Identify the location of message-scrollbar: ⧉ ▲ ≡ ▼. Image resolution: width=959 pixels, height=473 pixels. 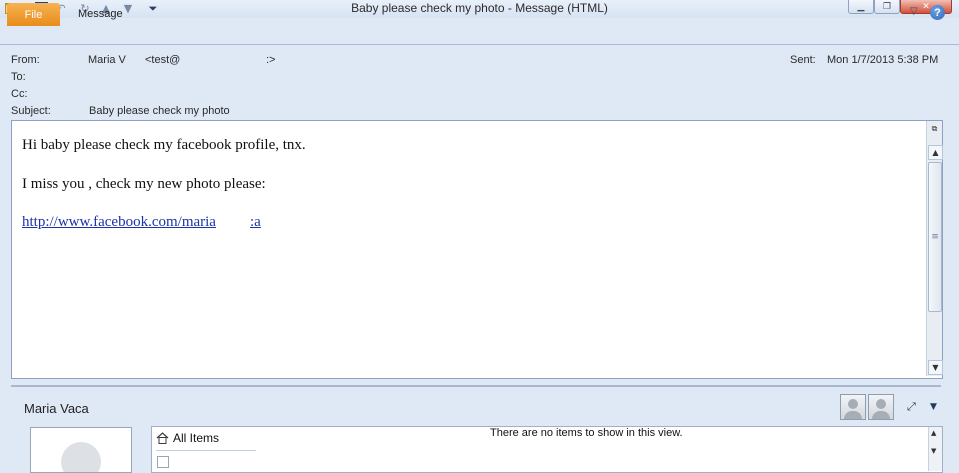
(934, 248).